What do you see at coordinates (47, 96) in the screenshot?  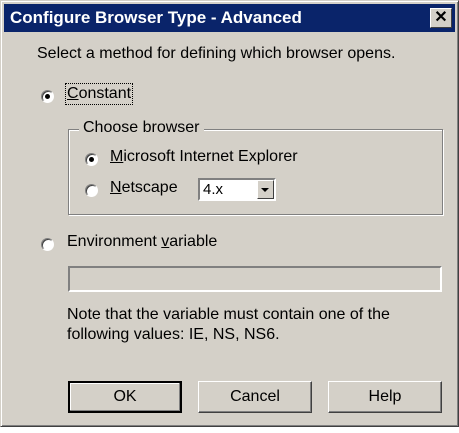 I see `constant-radio` at bounding box center [47, 96].